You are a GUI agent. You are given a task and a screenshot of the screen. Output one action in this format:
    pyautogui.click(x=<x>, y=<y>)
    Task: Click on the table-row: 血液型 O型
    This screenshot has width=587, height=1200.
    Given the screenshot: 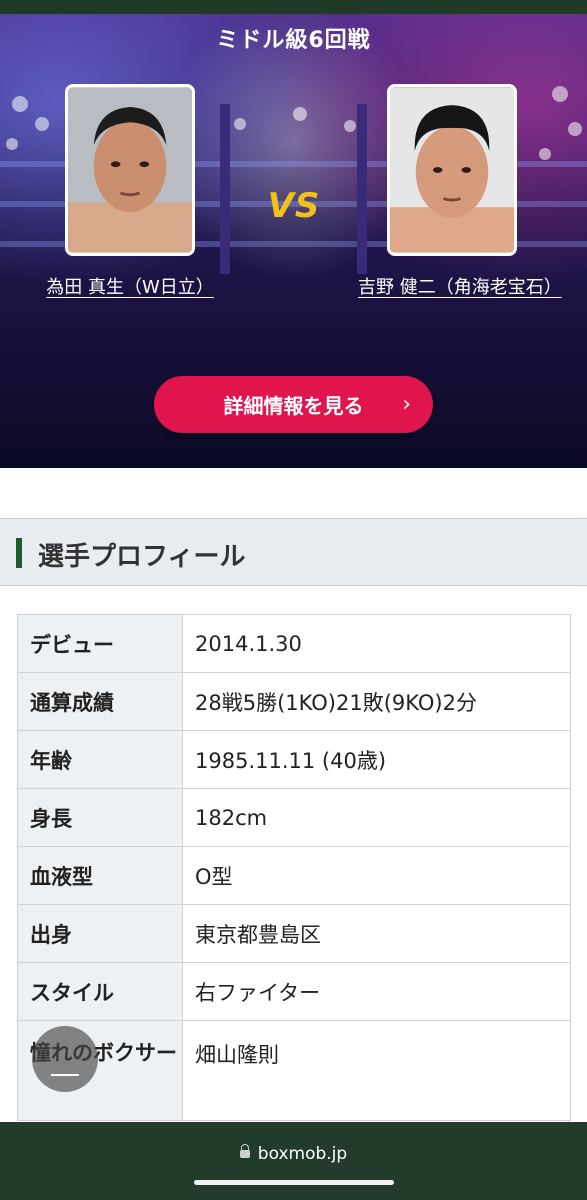 What is the action you would take?
    pyautogui.click(x=294, y=875)
    